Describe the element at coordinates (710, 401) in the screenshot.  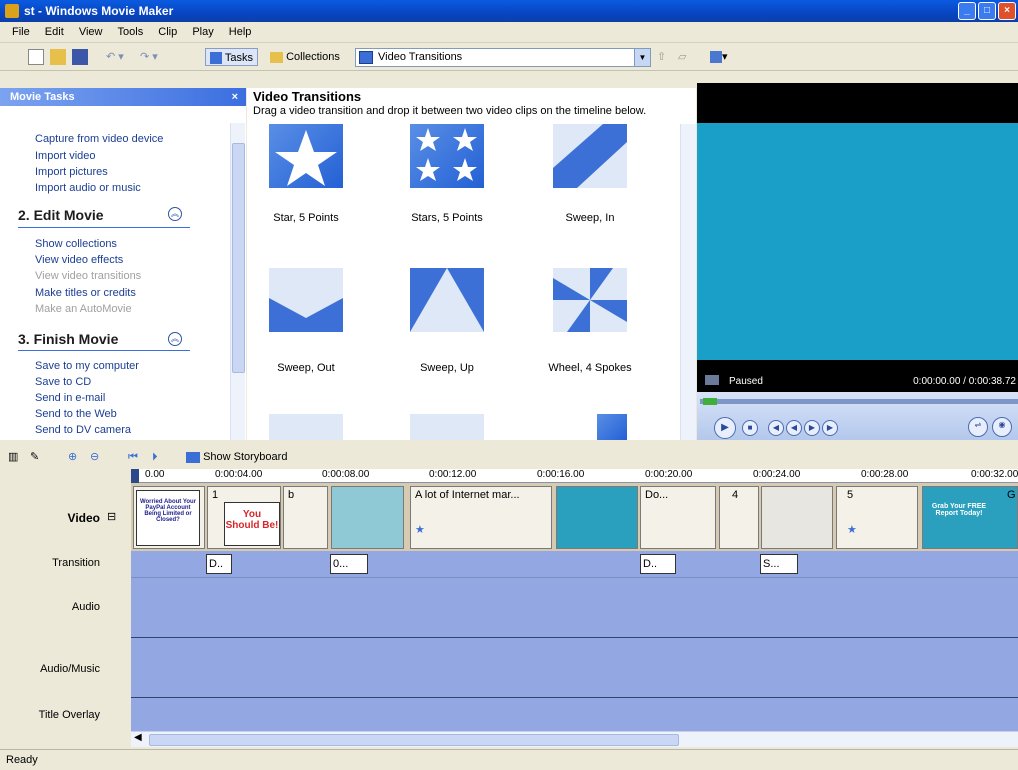
I see `seek-thumb` at that location.